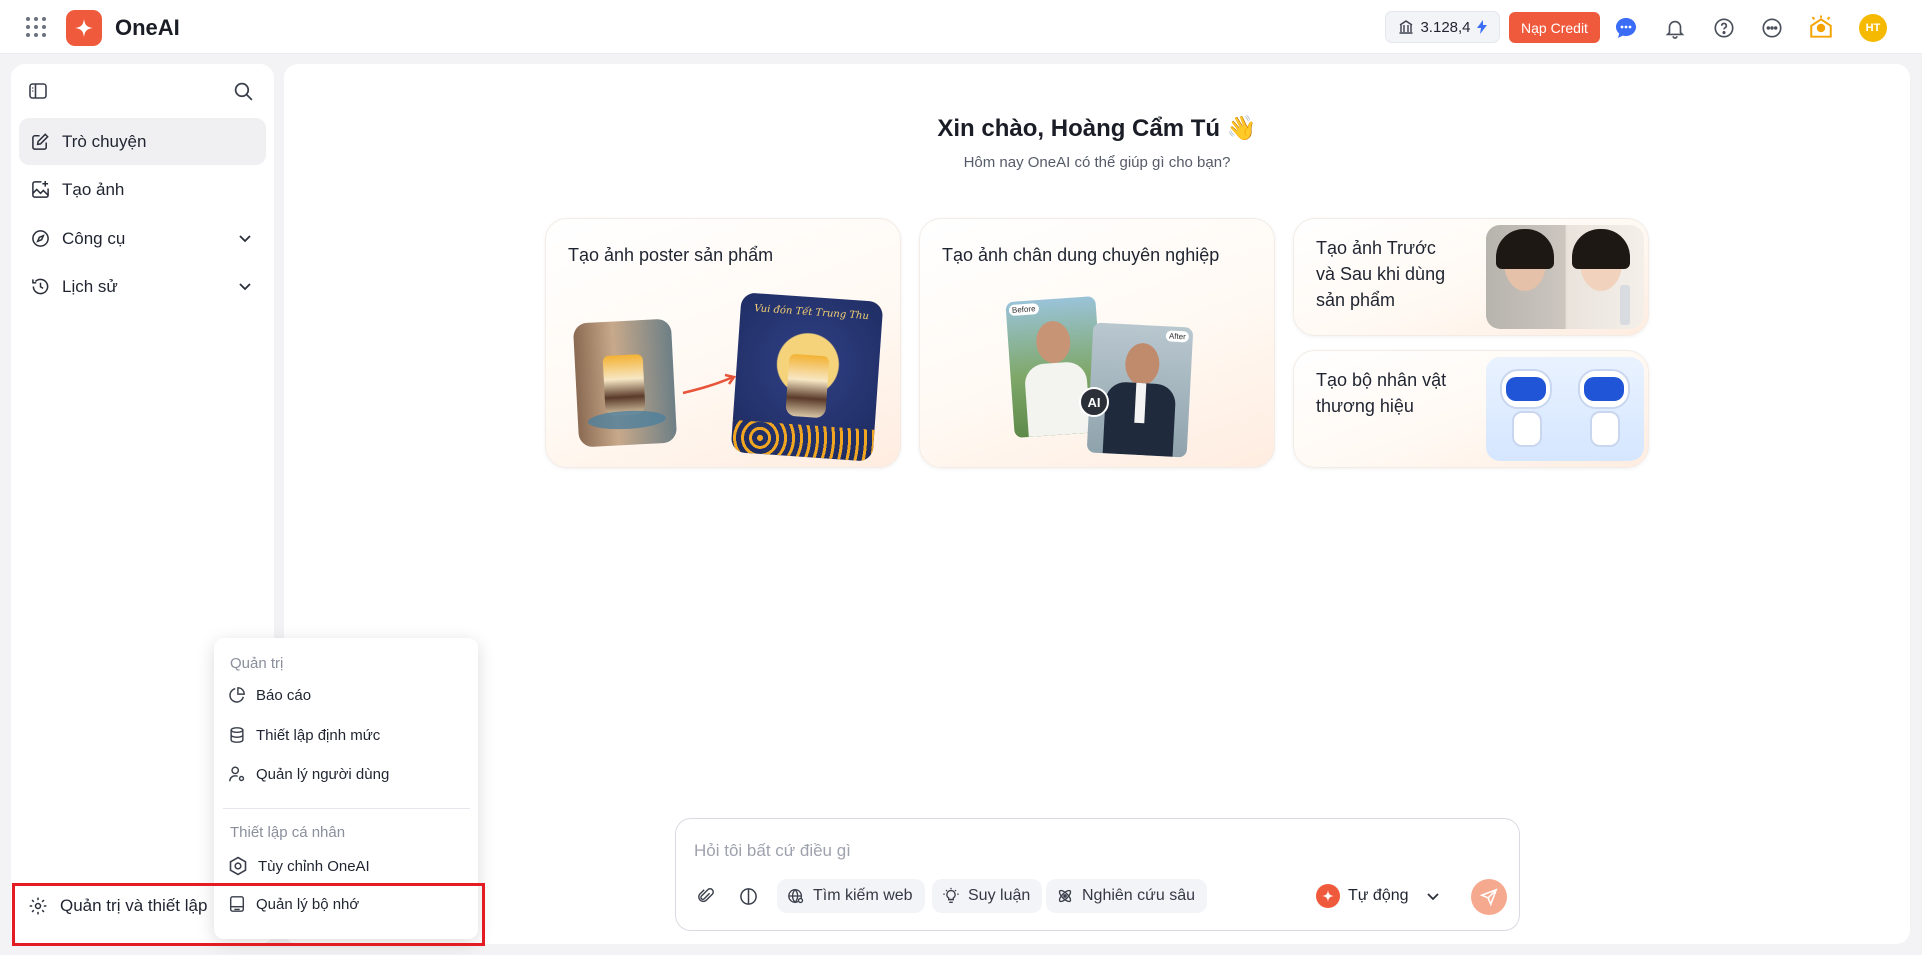 This screenshot has height=955, width=1922. I want to click on hexagon-settings-icon, so click(238, 866).